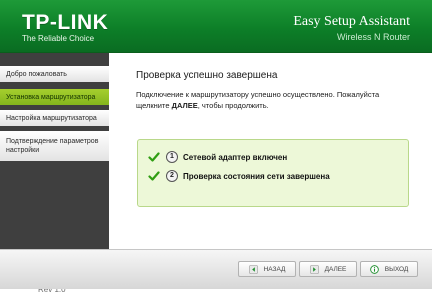  I want to click on back-label: НАЗАД, so click(274, 269).